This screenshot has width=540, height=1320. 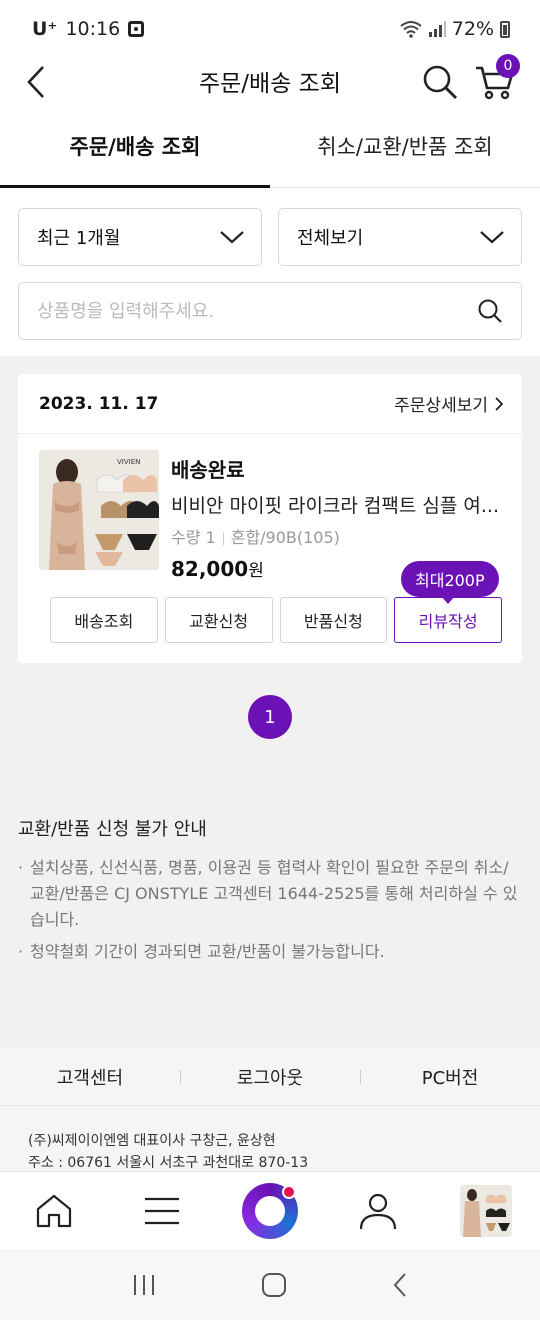 What do you see at coordinates (499, 403) in the screenshot?
I see `chevron-right-icon` at bounding box center [499, 403].